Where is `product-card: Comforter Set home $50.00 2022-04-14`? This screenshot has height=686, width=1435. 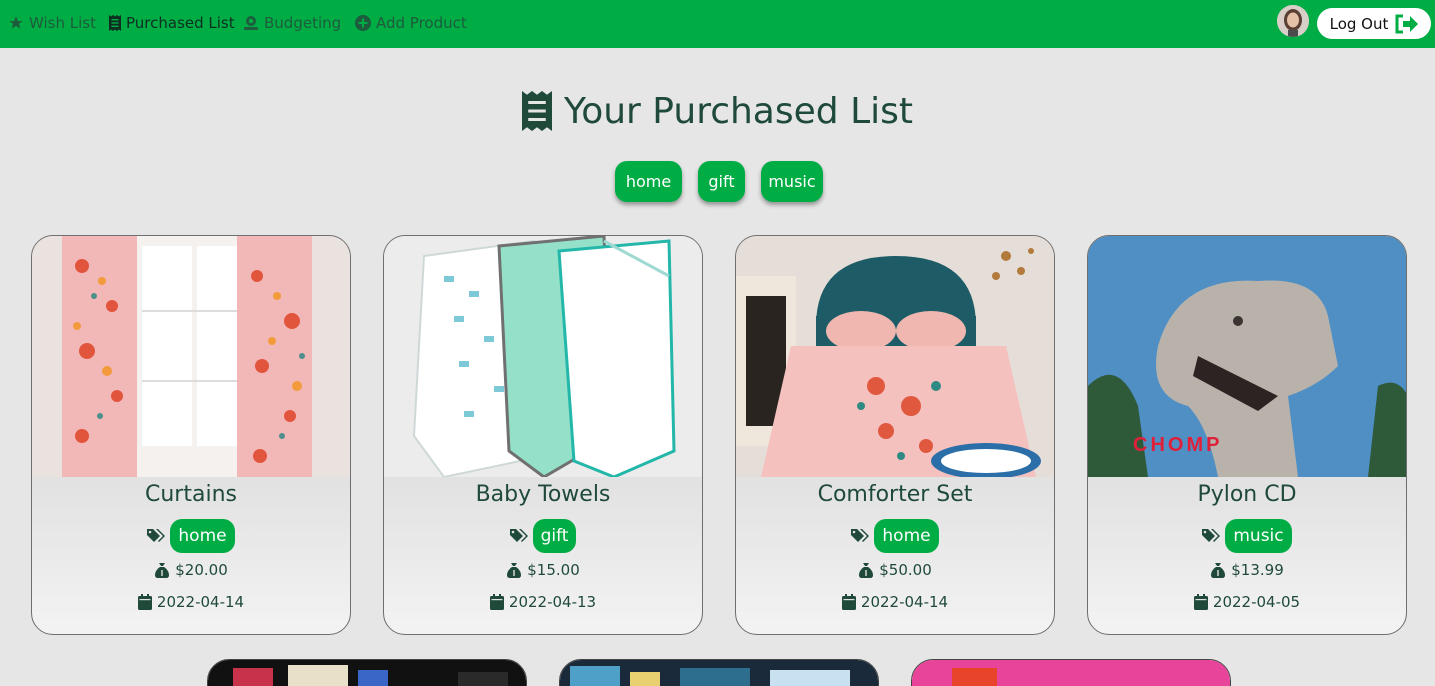
product-card: Comforter Set home $50.00 2022-04-14 is located at coordinates (895, 435).